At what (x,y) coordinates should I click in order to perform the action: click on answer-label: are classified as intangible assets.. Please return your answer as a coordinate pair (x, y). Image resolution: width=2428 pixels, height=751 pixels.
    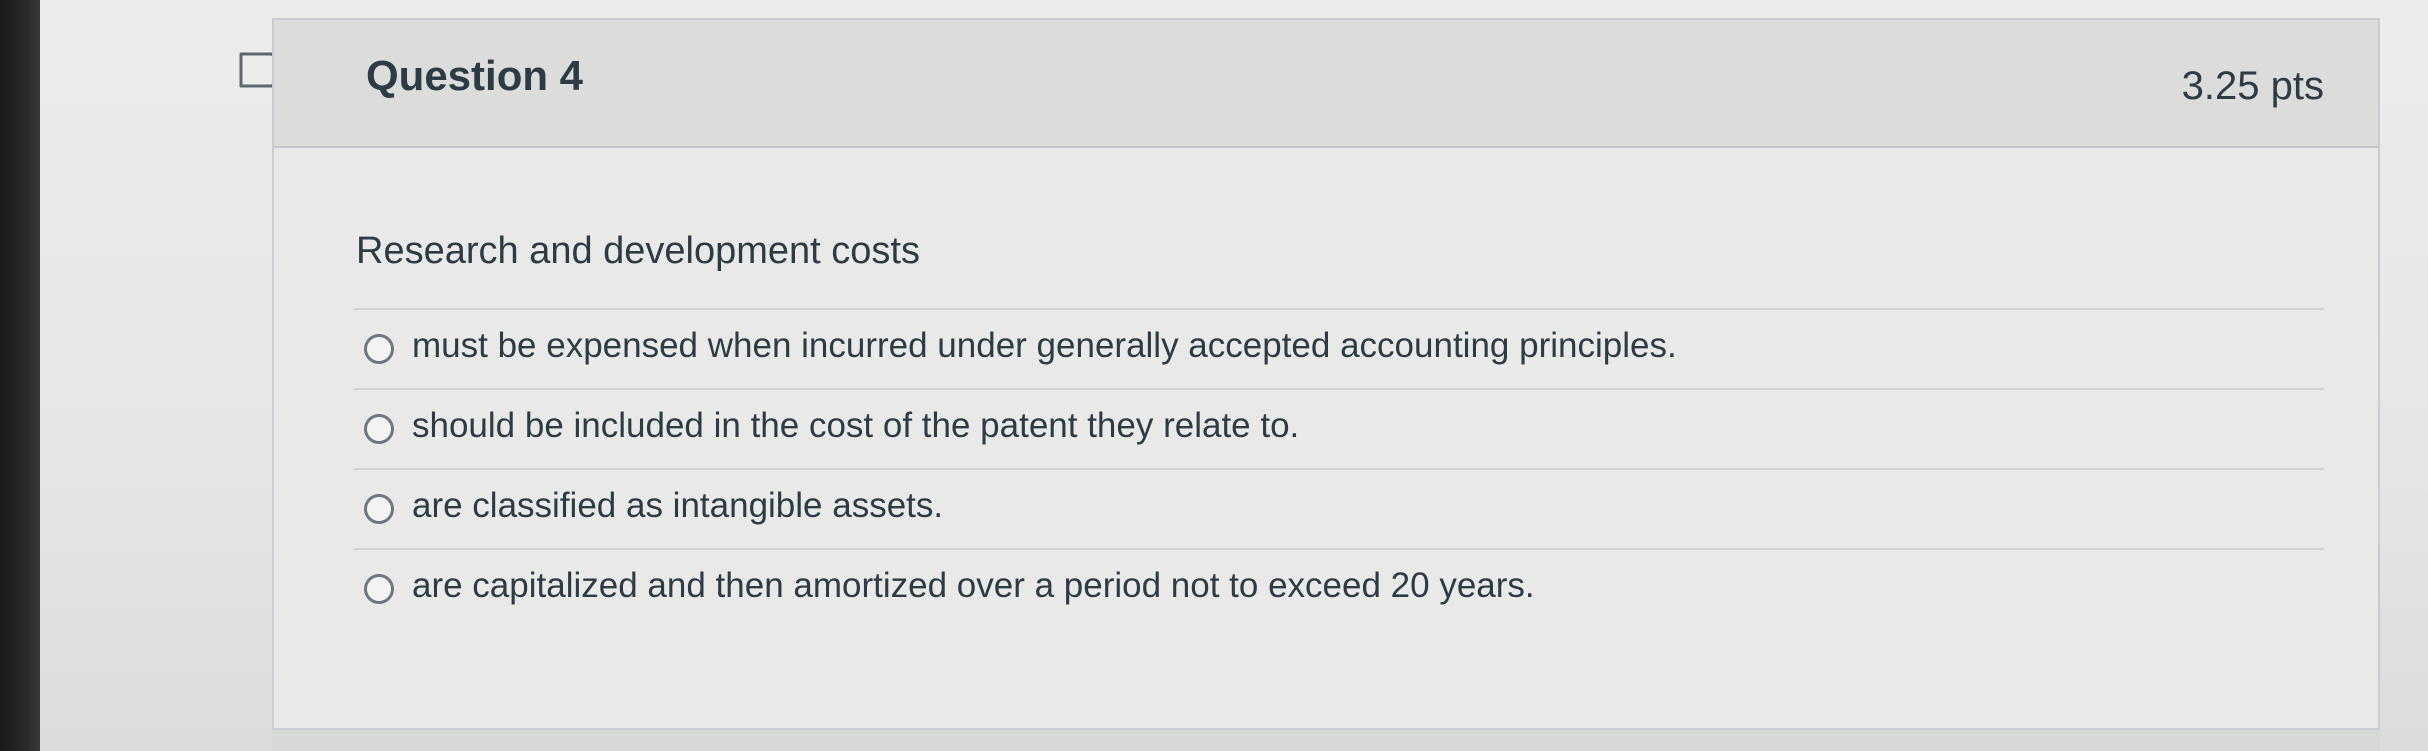
    Looking at the image, I should click on (677, 506).